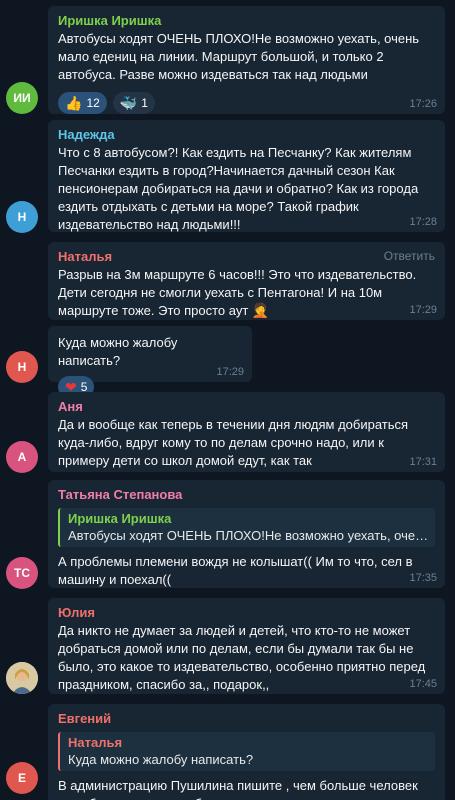 This screenshot has height=800, width=455. Describe the element at coordinates (246, 103) in the screenshot. I see `reactions-bar: 👍 12 🐳 1` at that location.